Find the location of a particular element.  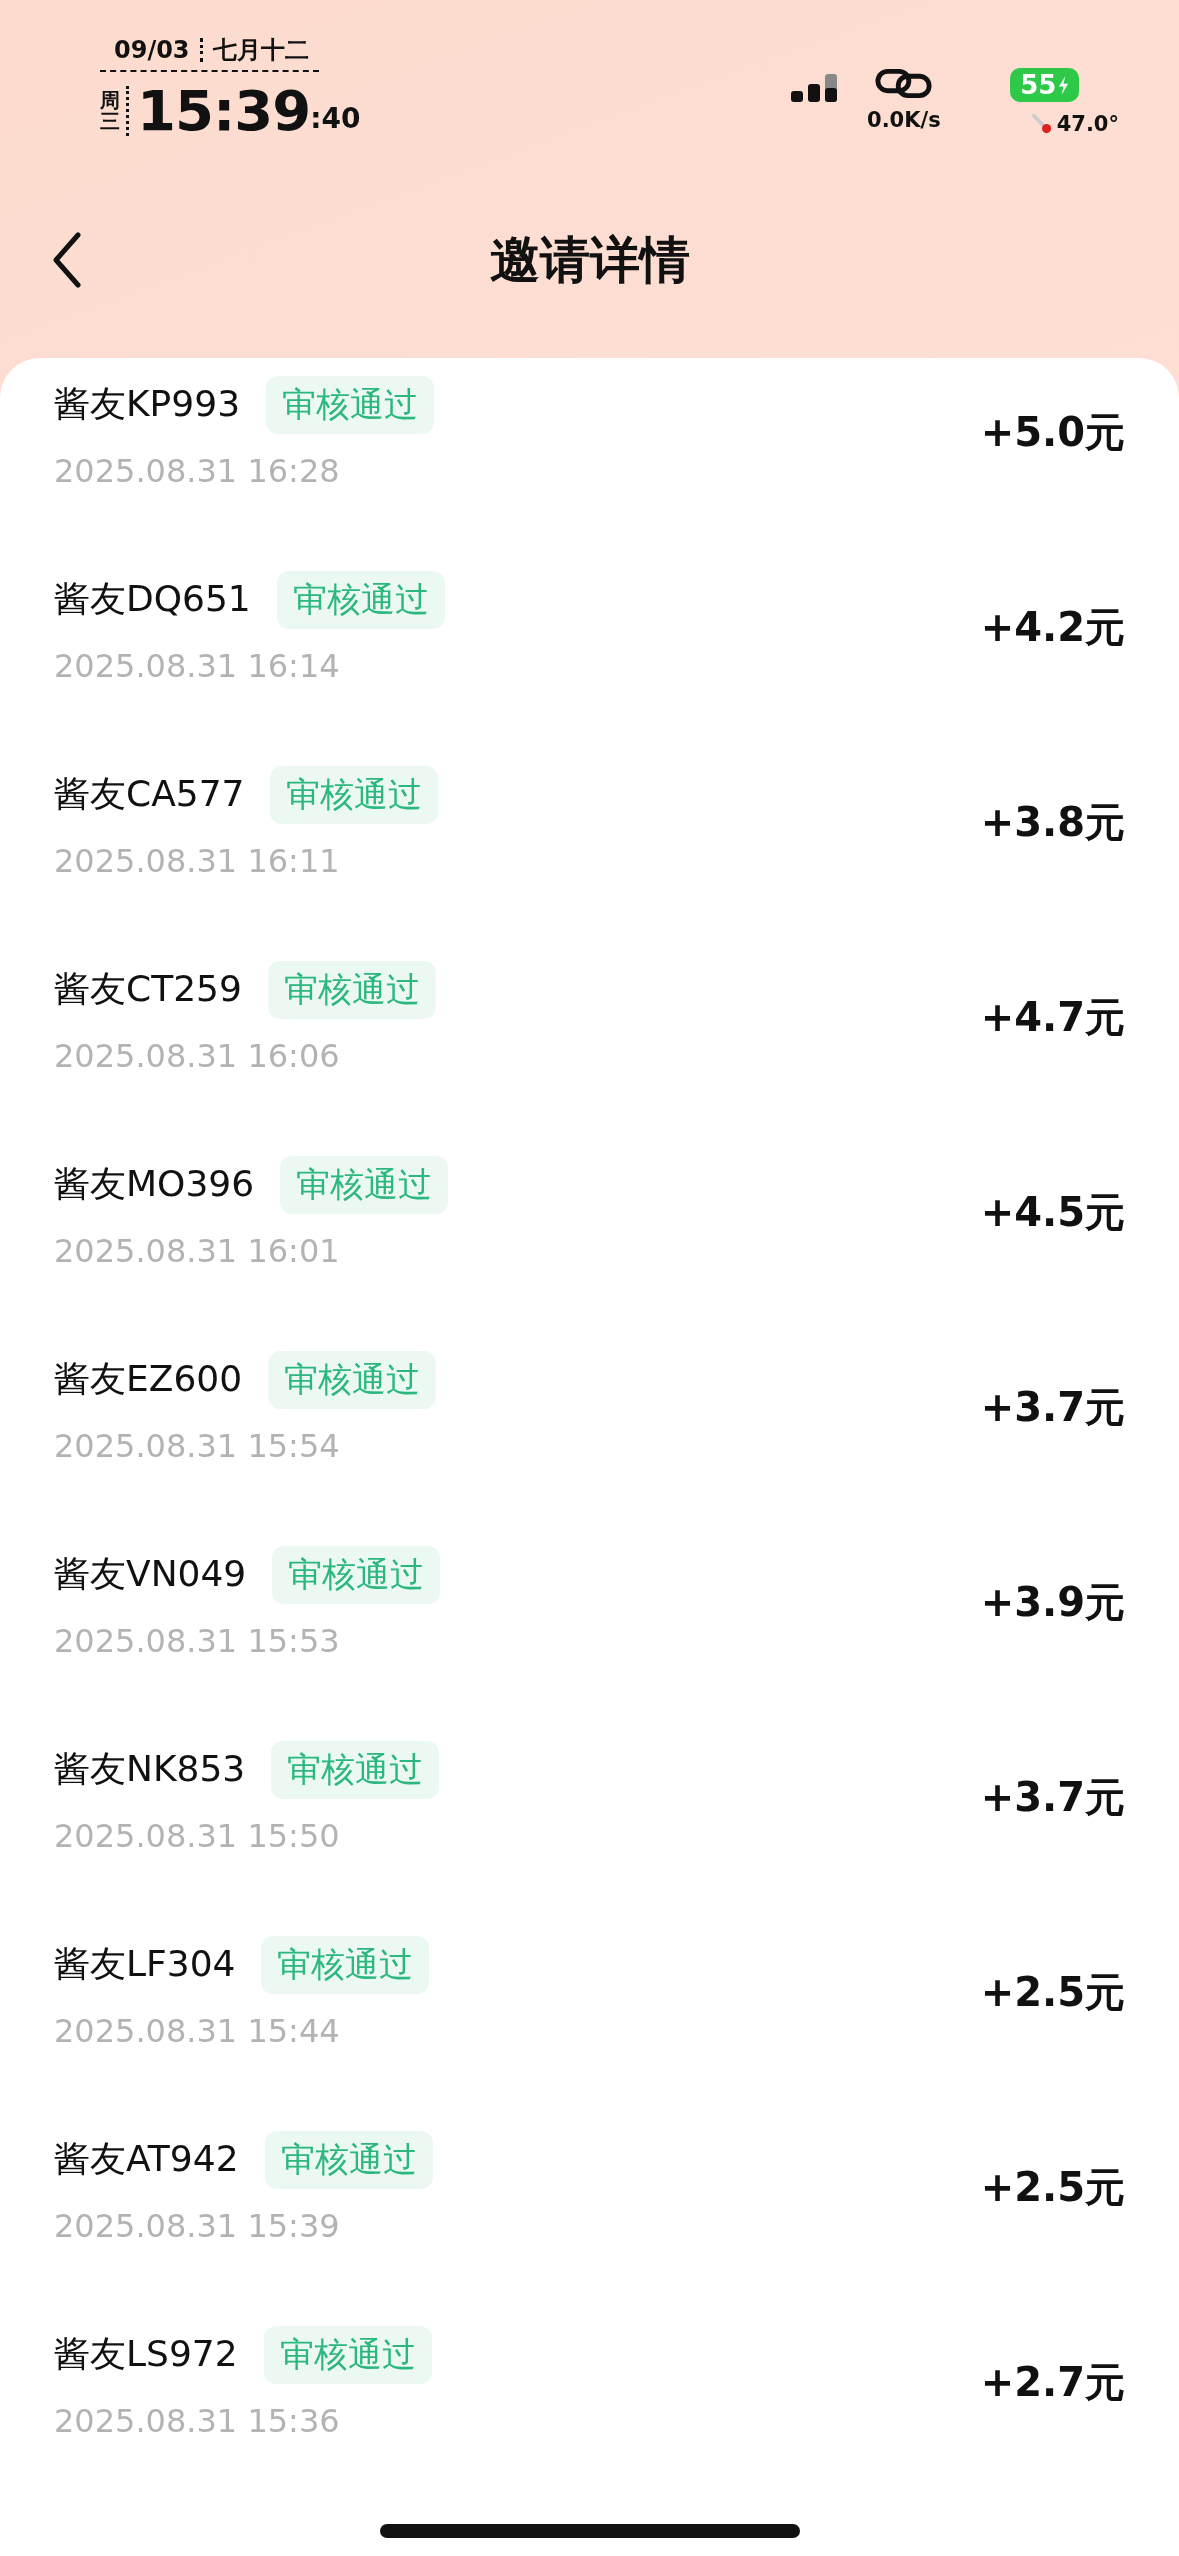

invitee-name: 酱友EZ600 is located at coordinates (148, 1379).